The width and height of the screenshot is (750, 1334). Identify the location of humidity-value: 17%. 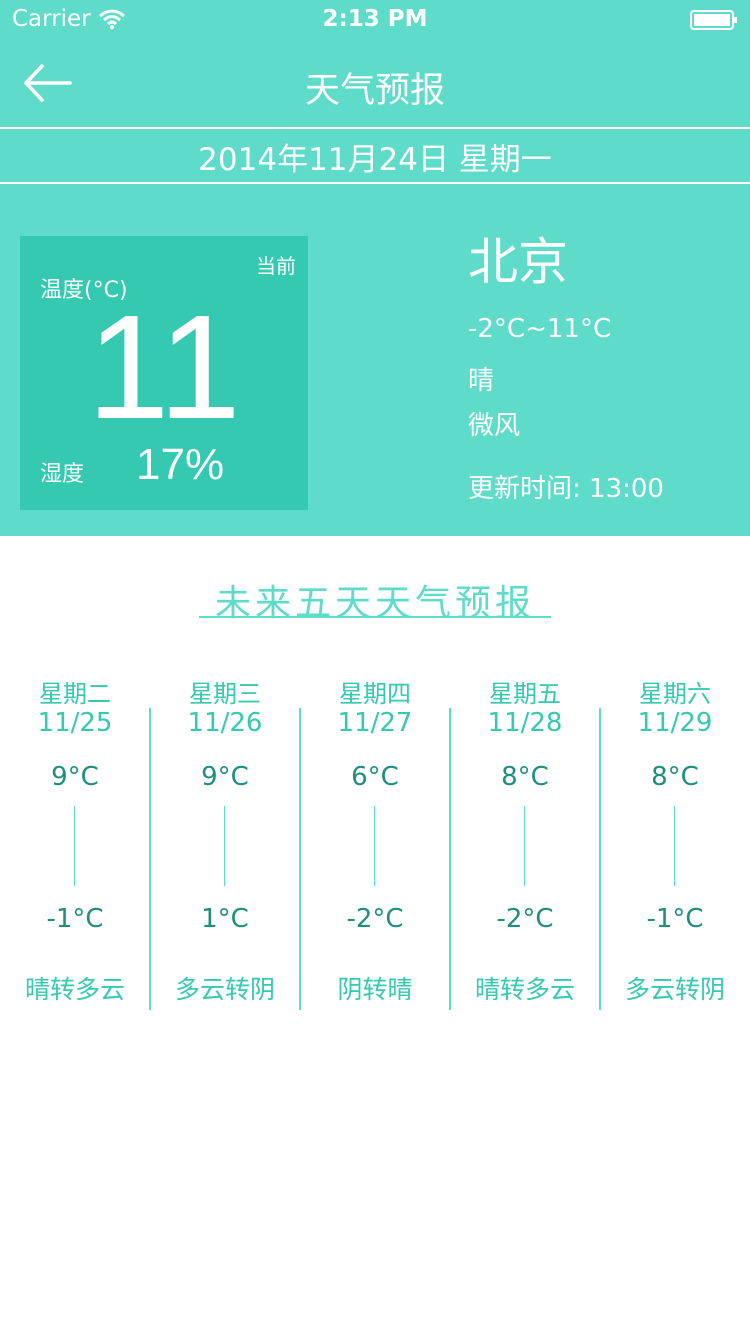
(180, 464).